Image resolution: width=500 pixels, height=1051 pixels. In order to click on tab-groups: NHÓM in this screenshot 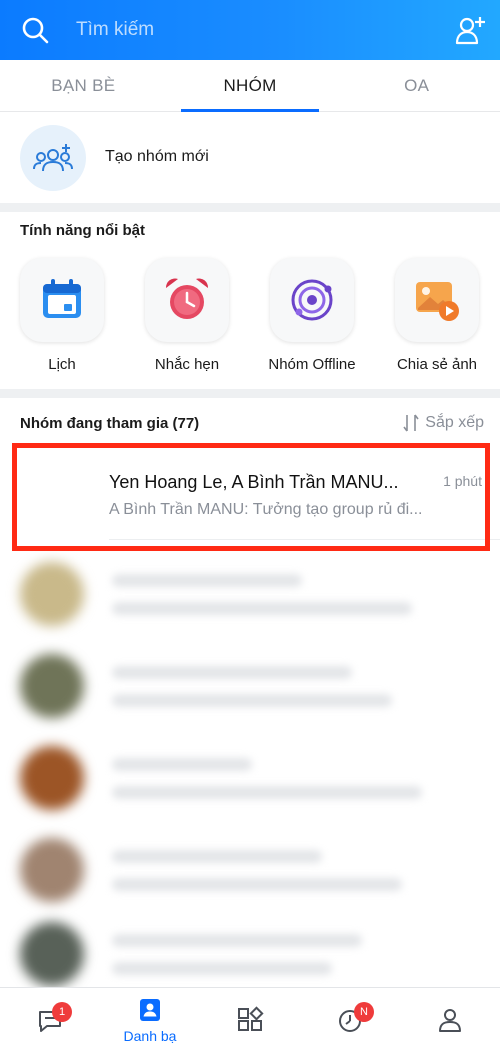, I will do `click(250, 86)`.